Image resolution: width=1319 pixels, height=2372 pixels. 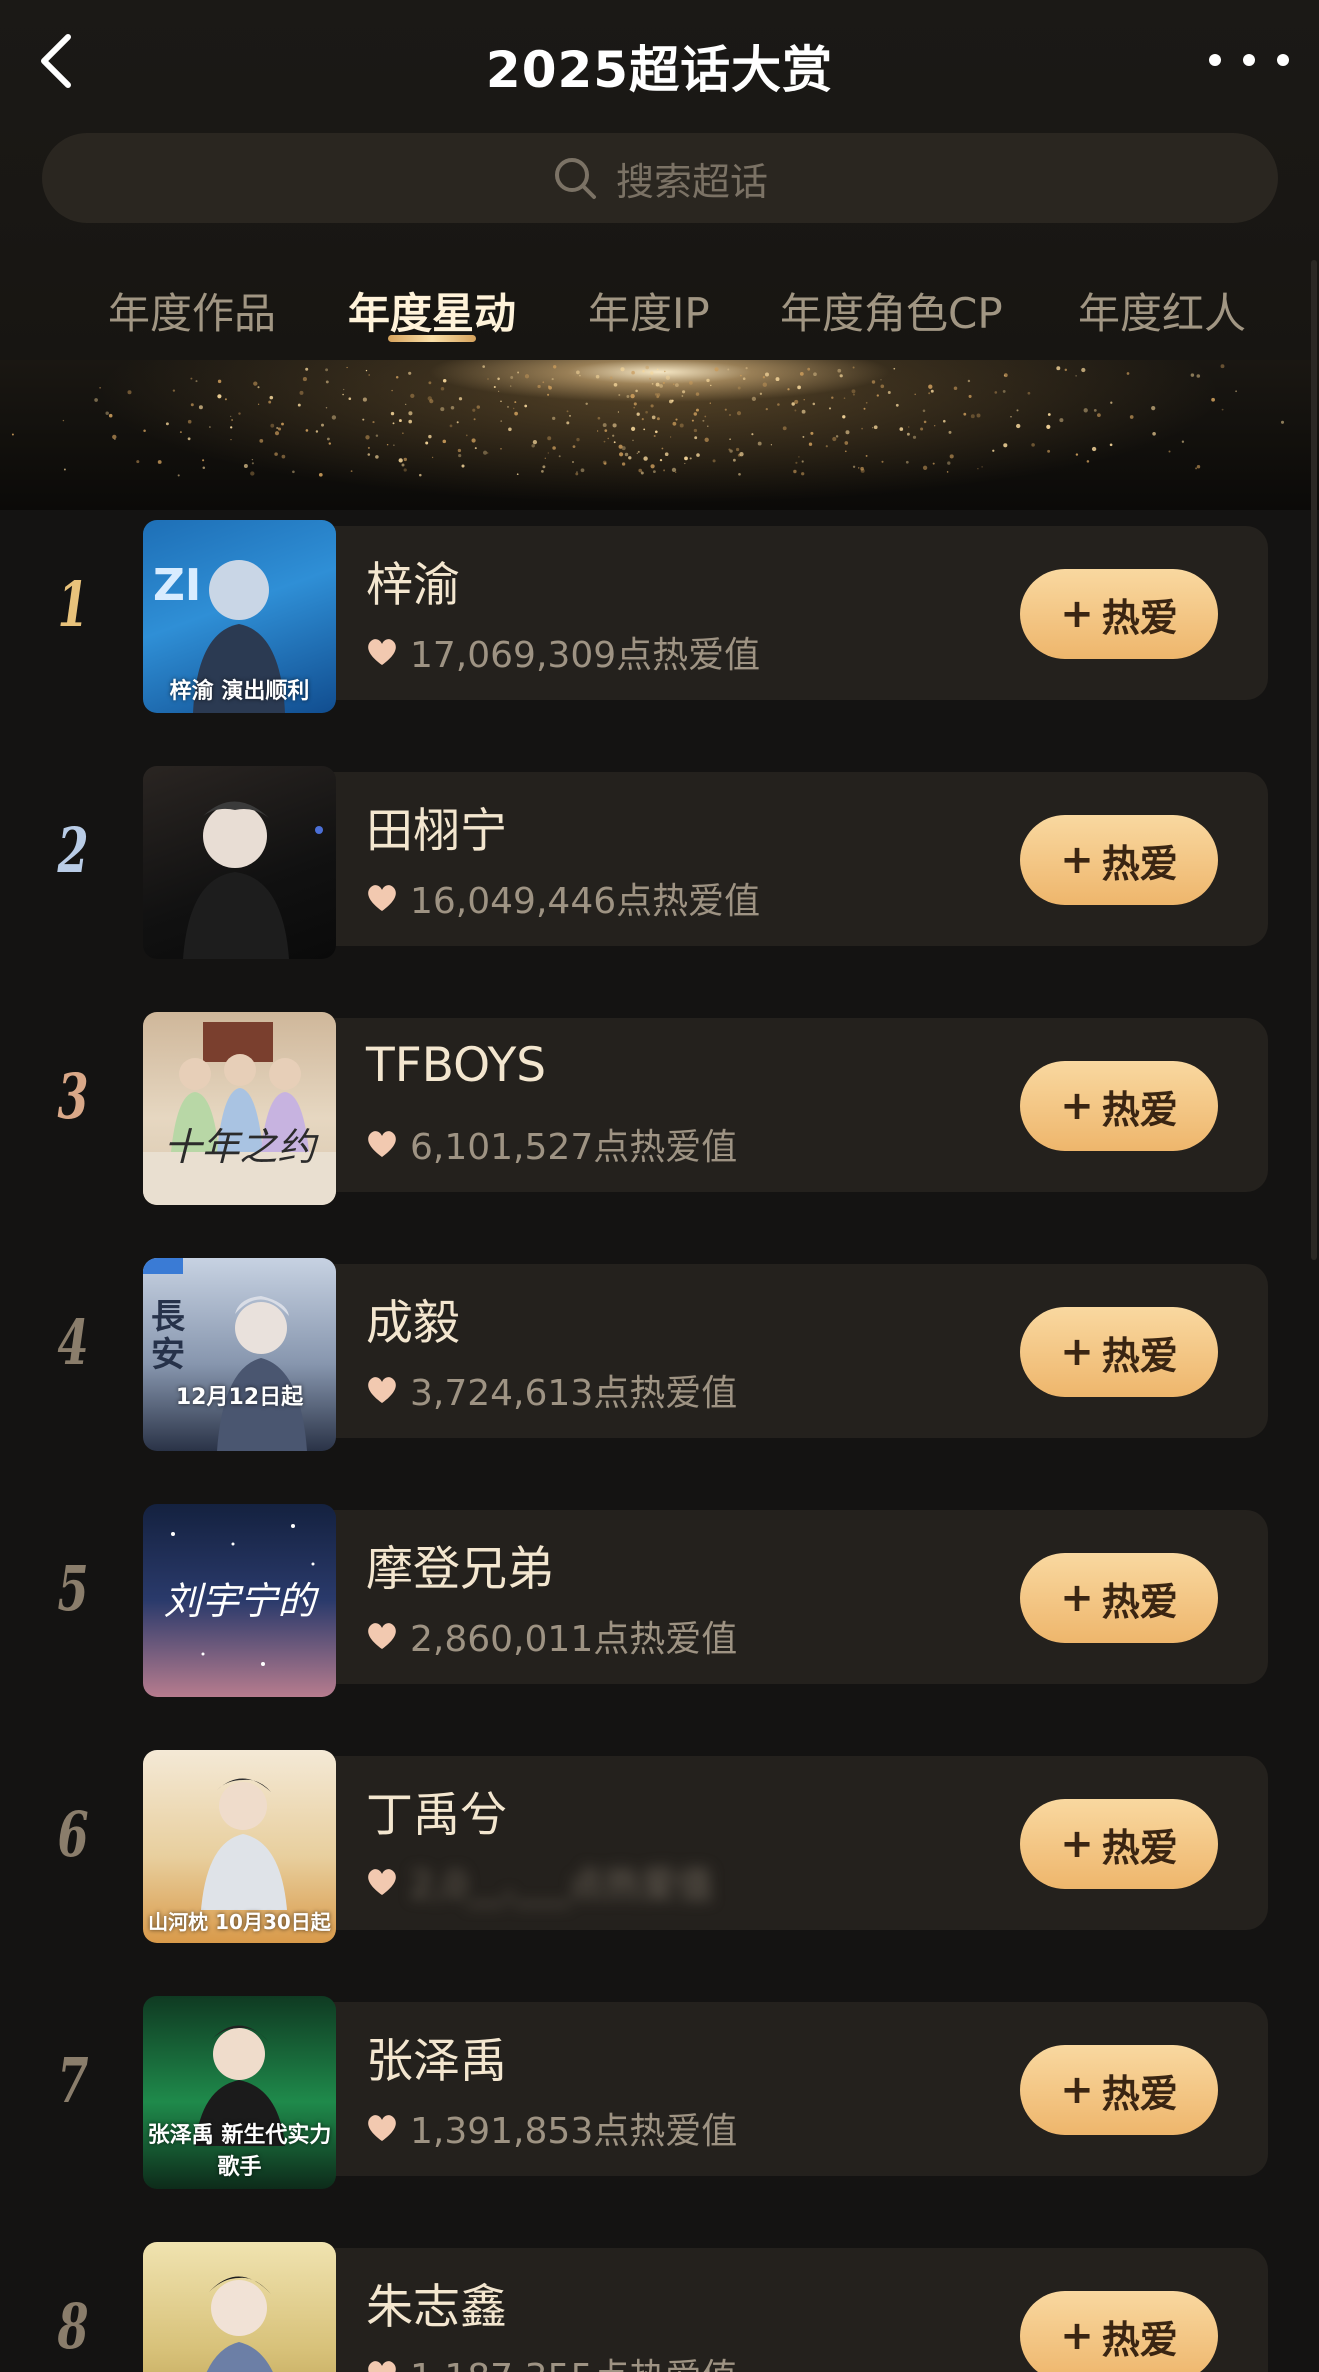 What do you see at coordinates (1162, 310) in the screenshot?
I see `tab-annual-influencers: 年度红人` at bounding box center [1162, 310].